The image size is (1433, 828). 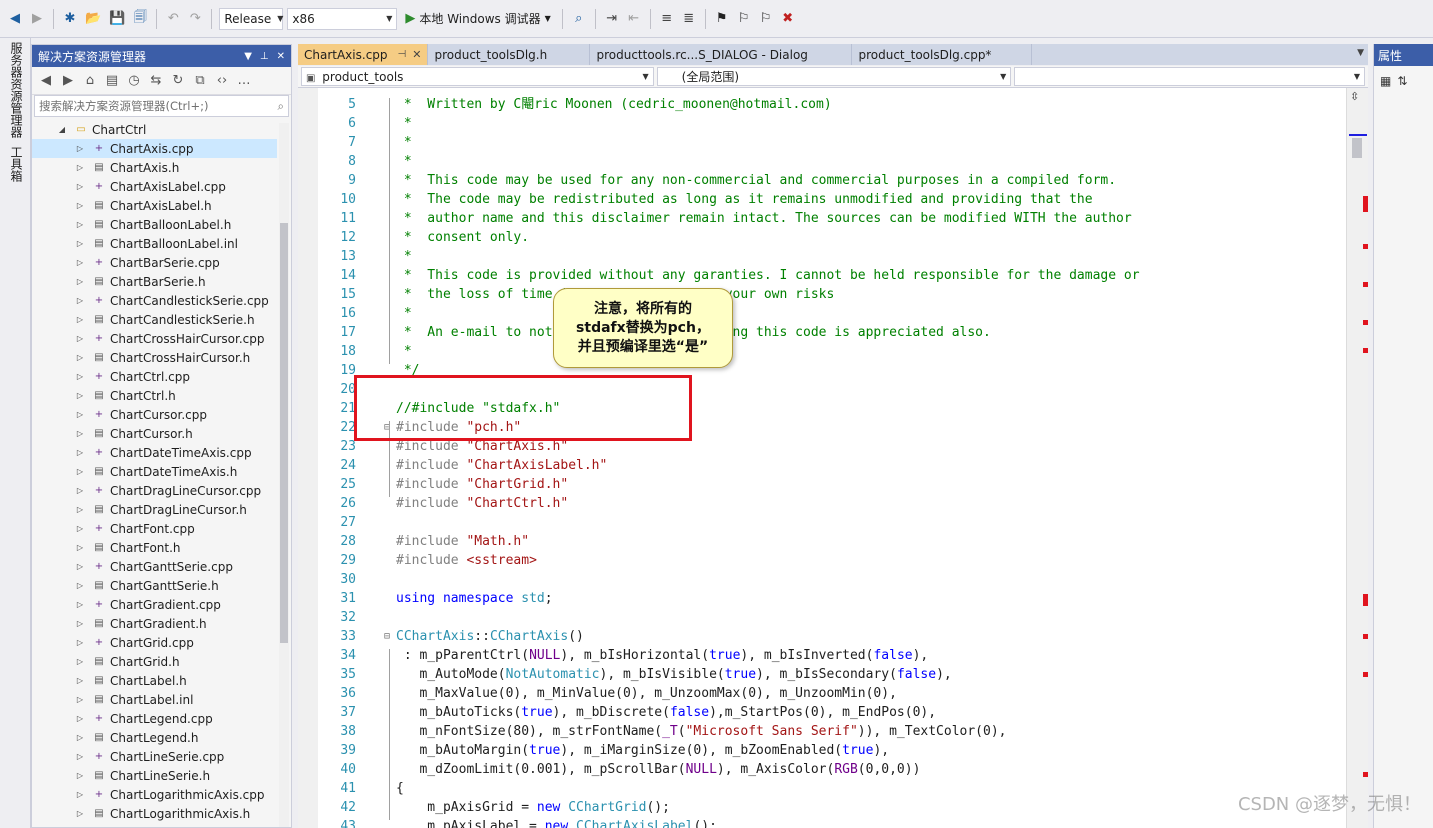 I want to click on next-bookmark-icon: ⚐, so click(x=766, y=19).